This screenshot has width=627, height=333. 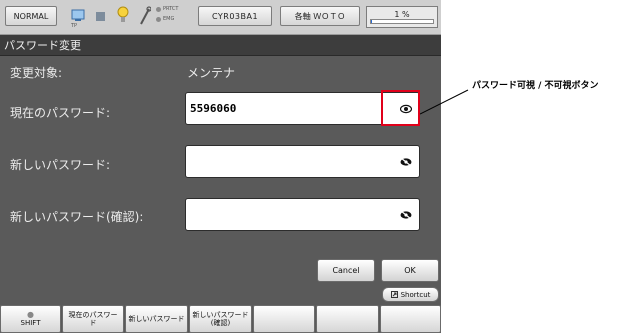 What do you see at coordinates (211, 73) in the screenshot?
I see `target-value: メンテナ` at bounding box center [211, 73].